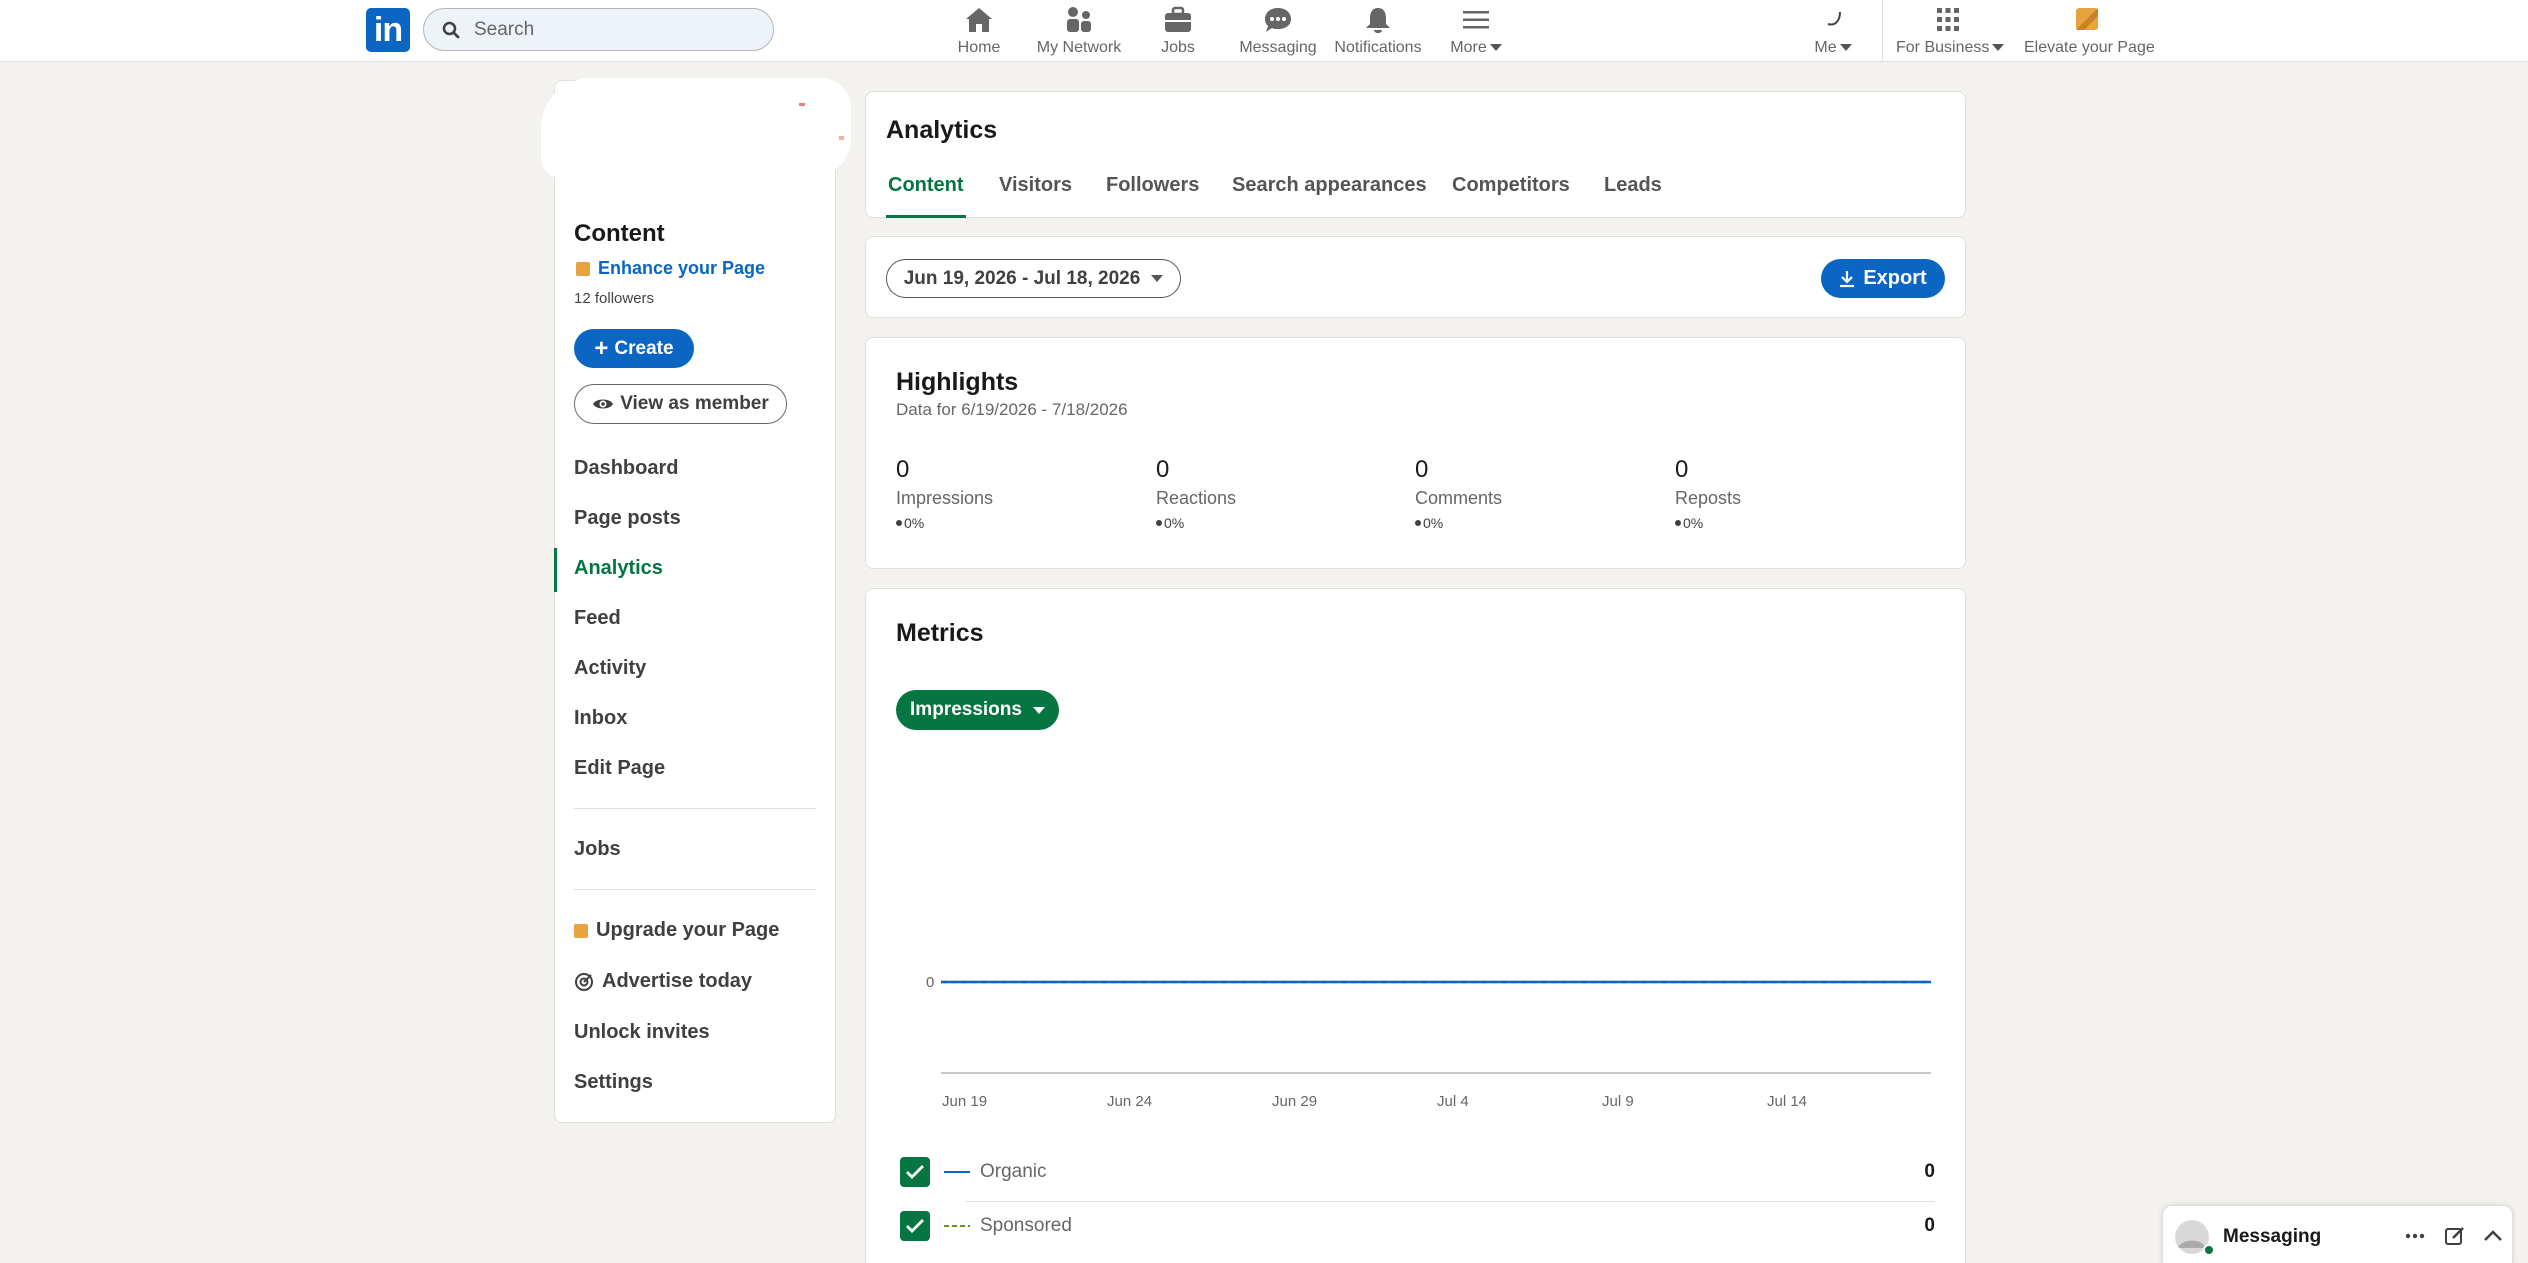 Image resolution: width=2528 pixels, height=1263 pixels. I want to click on y-tick-label: 0, so click(930, 982).